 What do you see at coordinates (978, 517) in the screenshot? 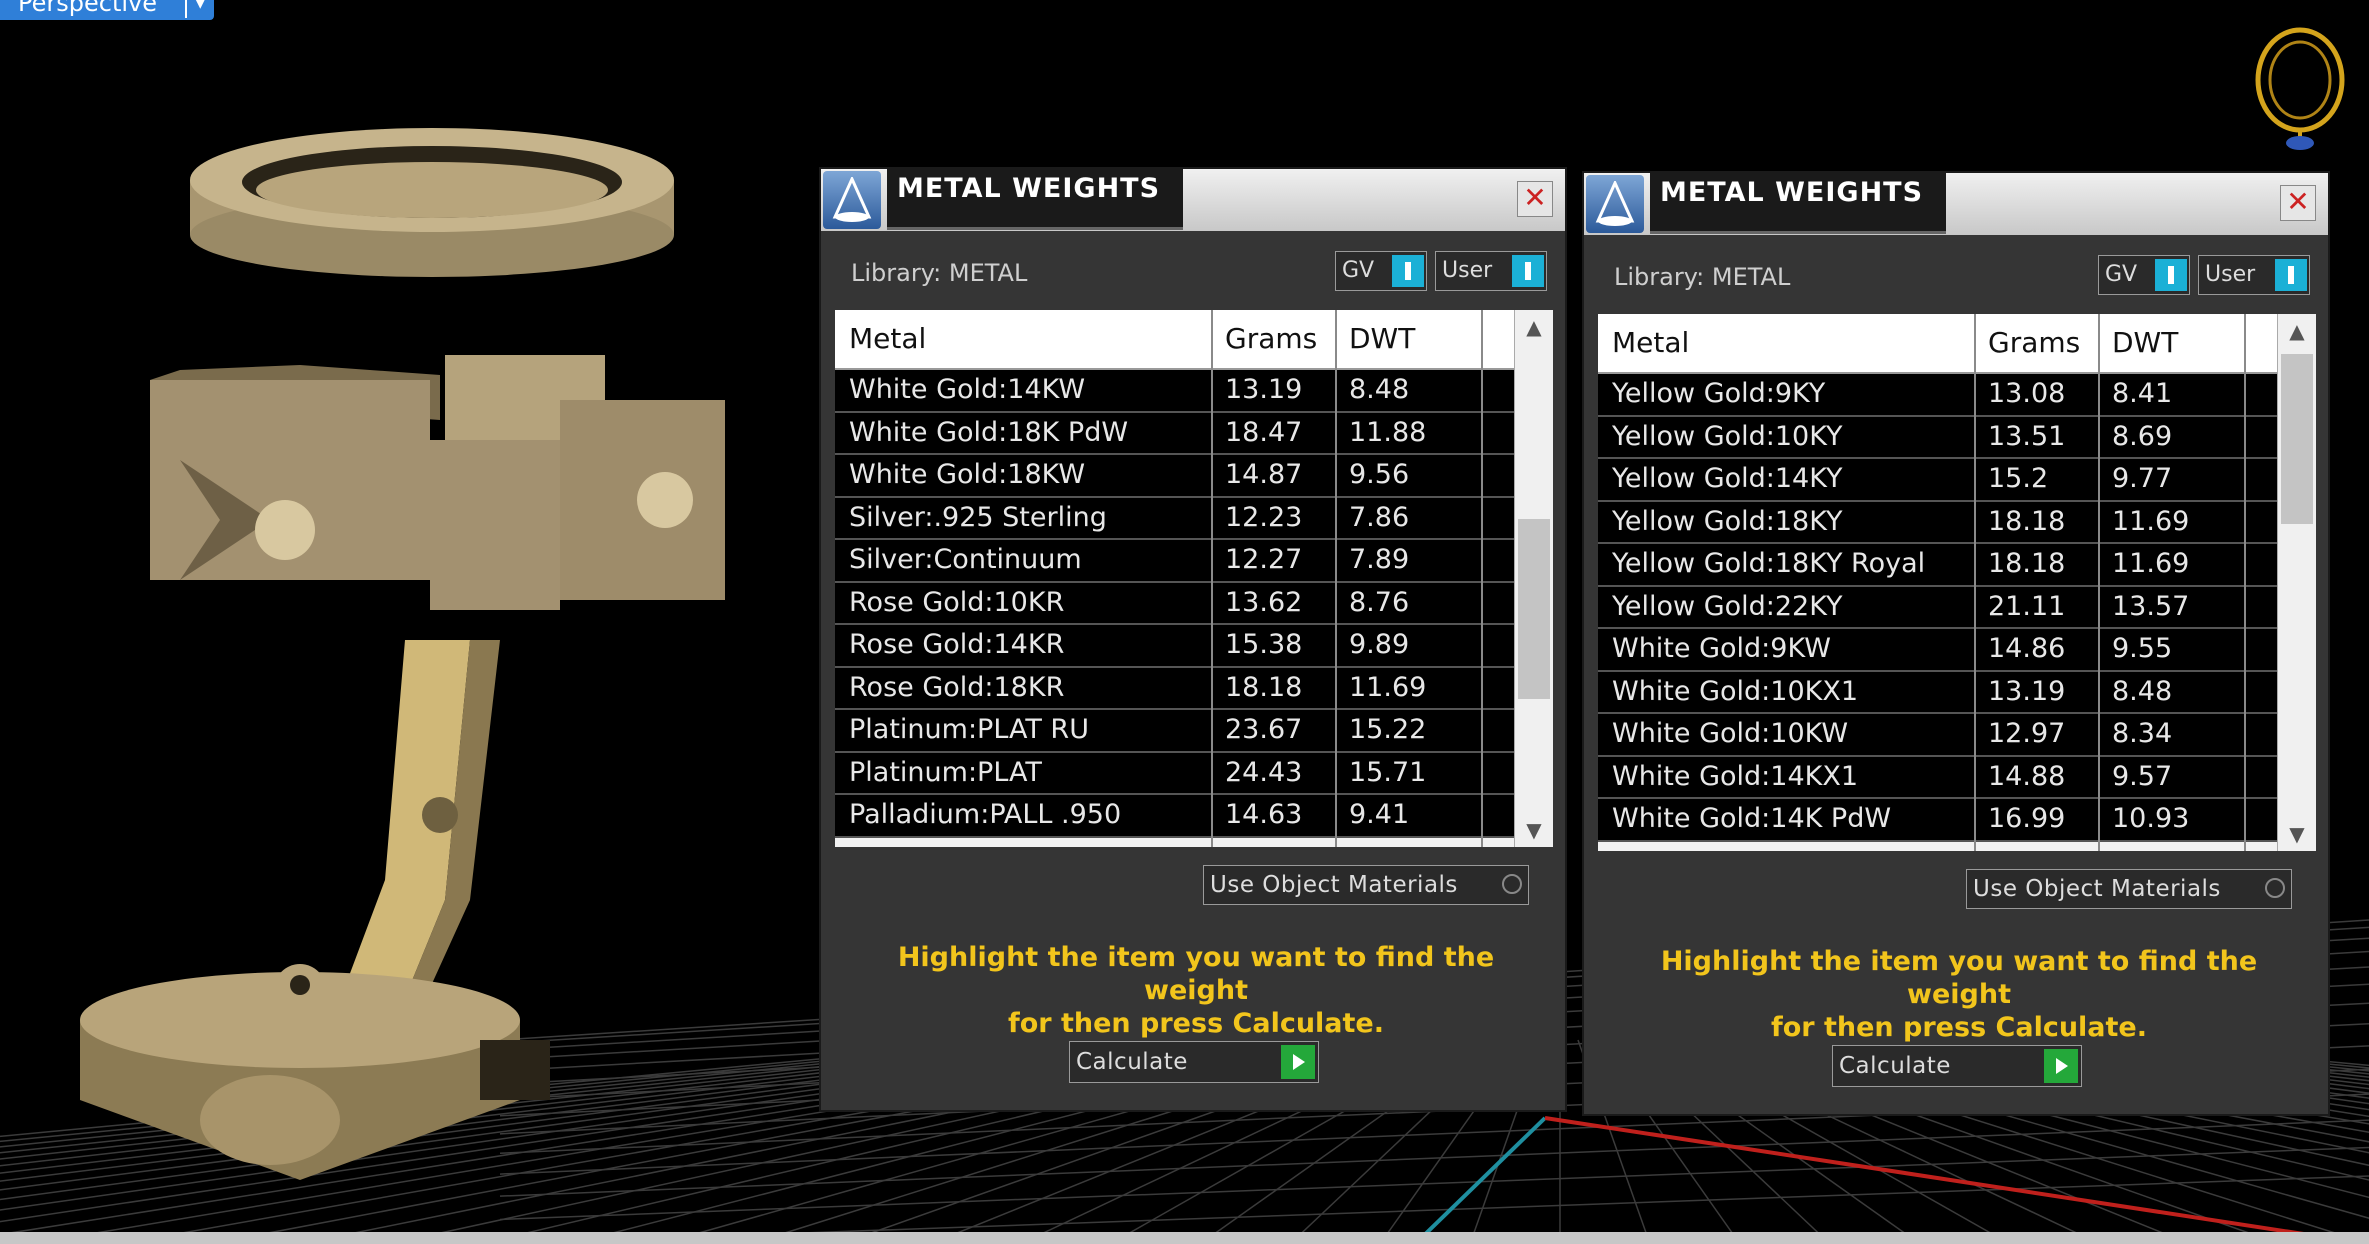
I see `metal-name-cell: Silver:.925 Sterling` at bounding box center [978, 517].